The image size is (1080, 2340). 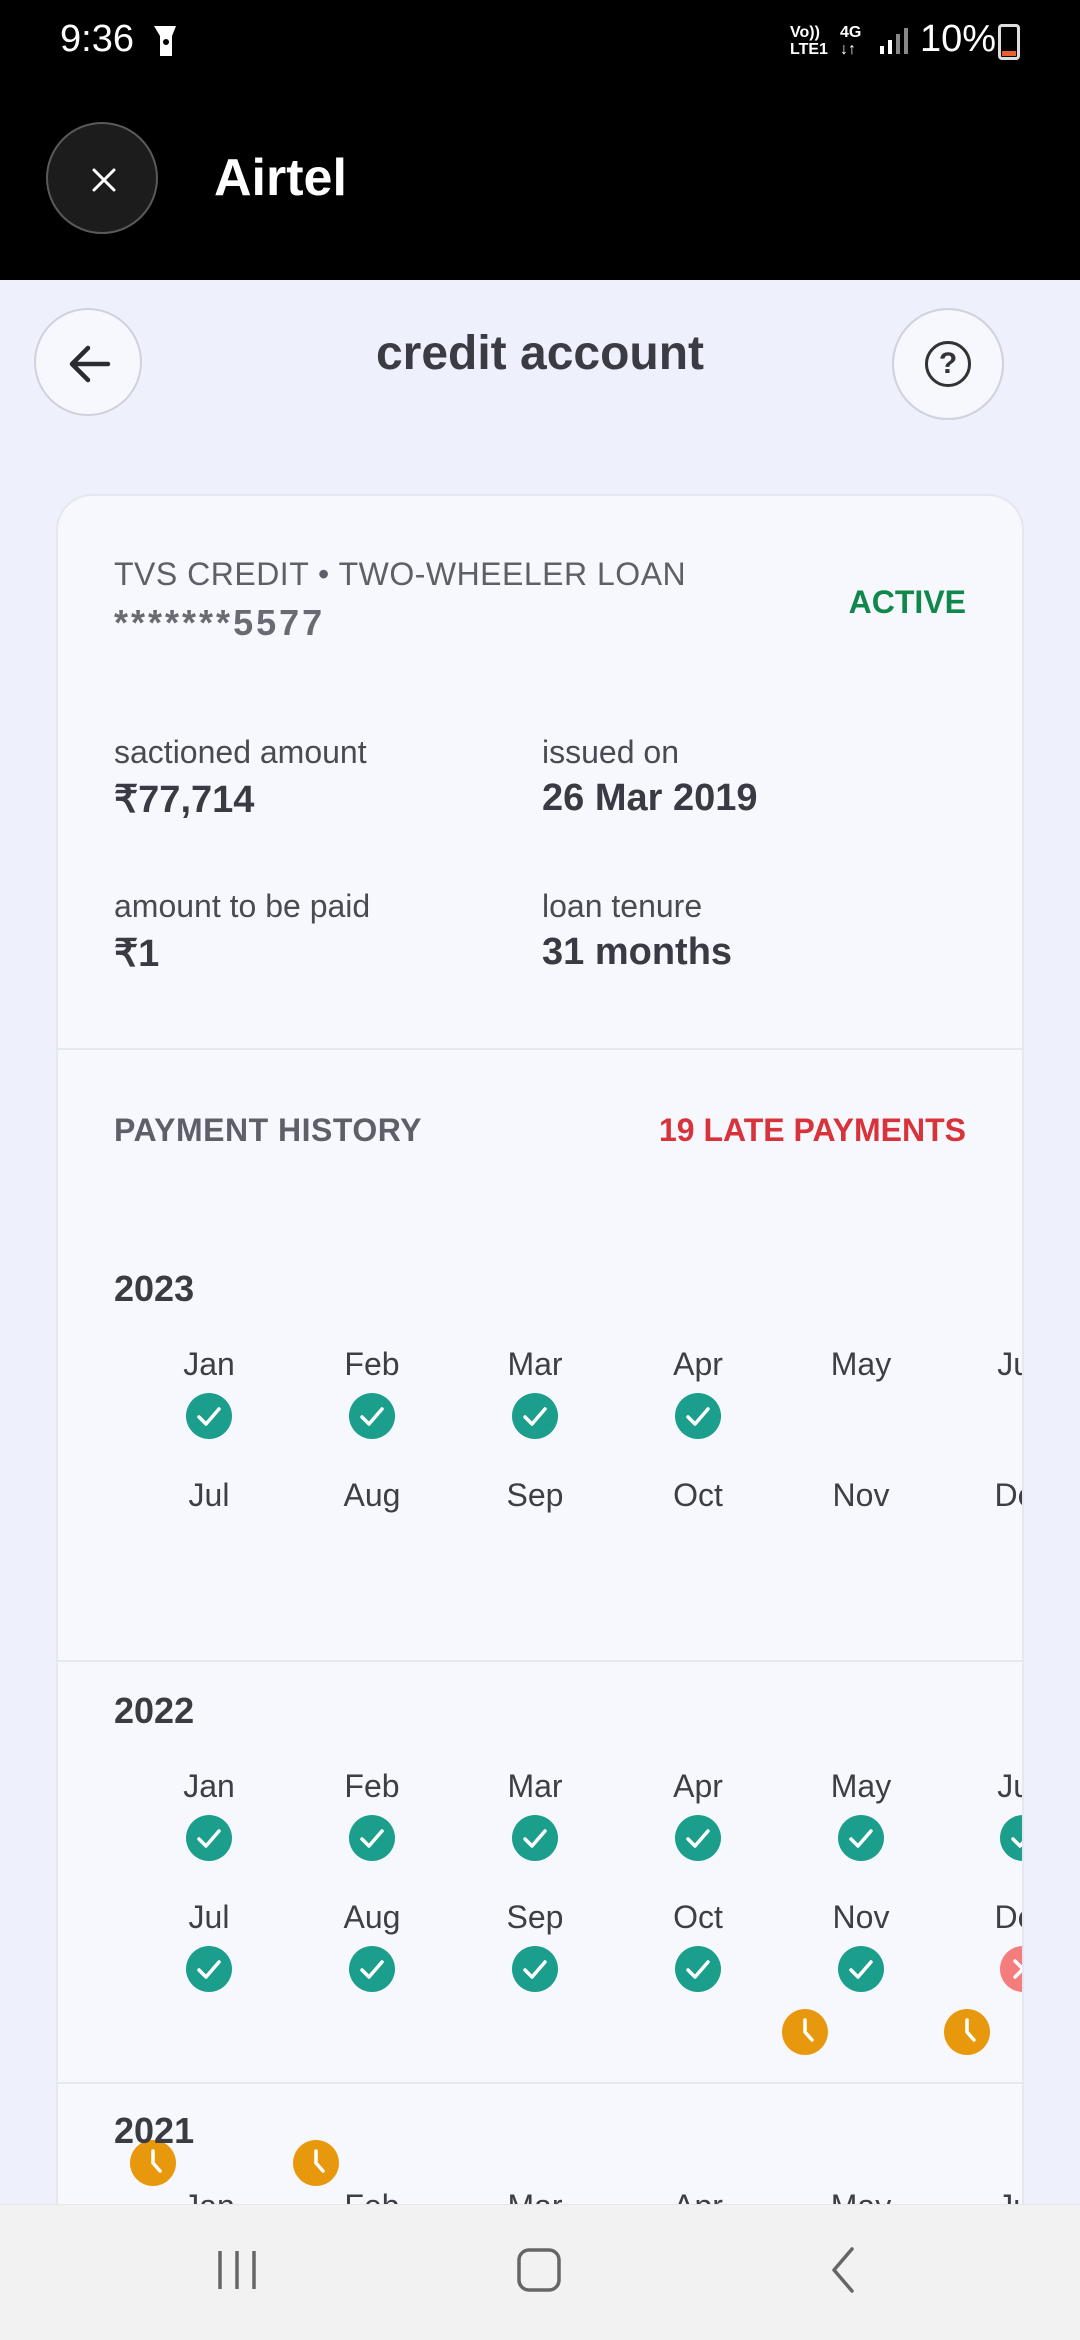 I want to click on year-label: 2022, so click(x=154, y=1710).